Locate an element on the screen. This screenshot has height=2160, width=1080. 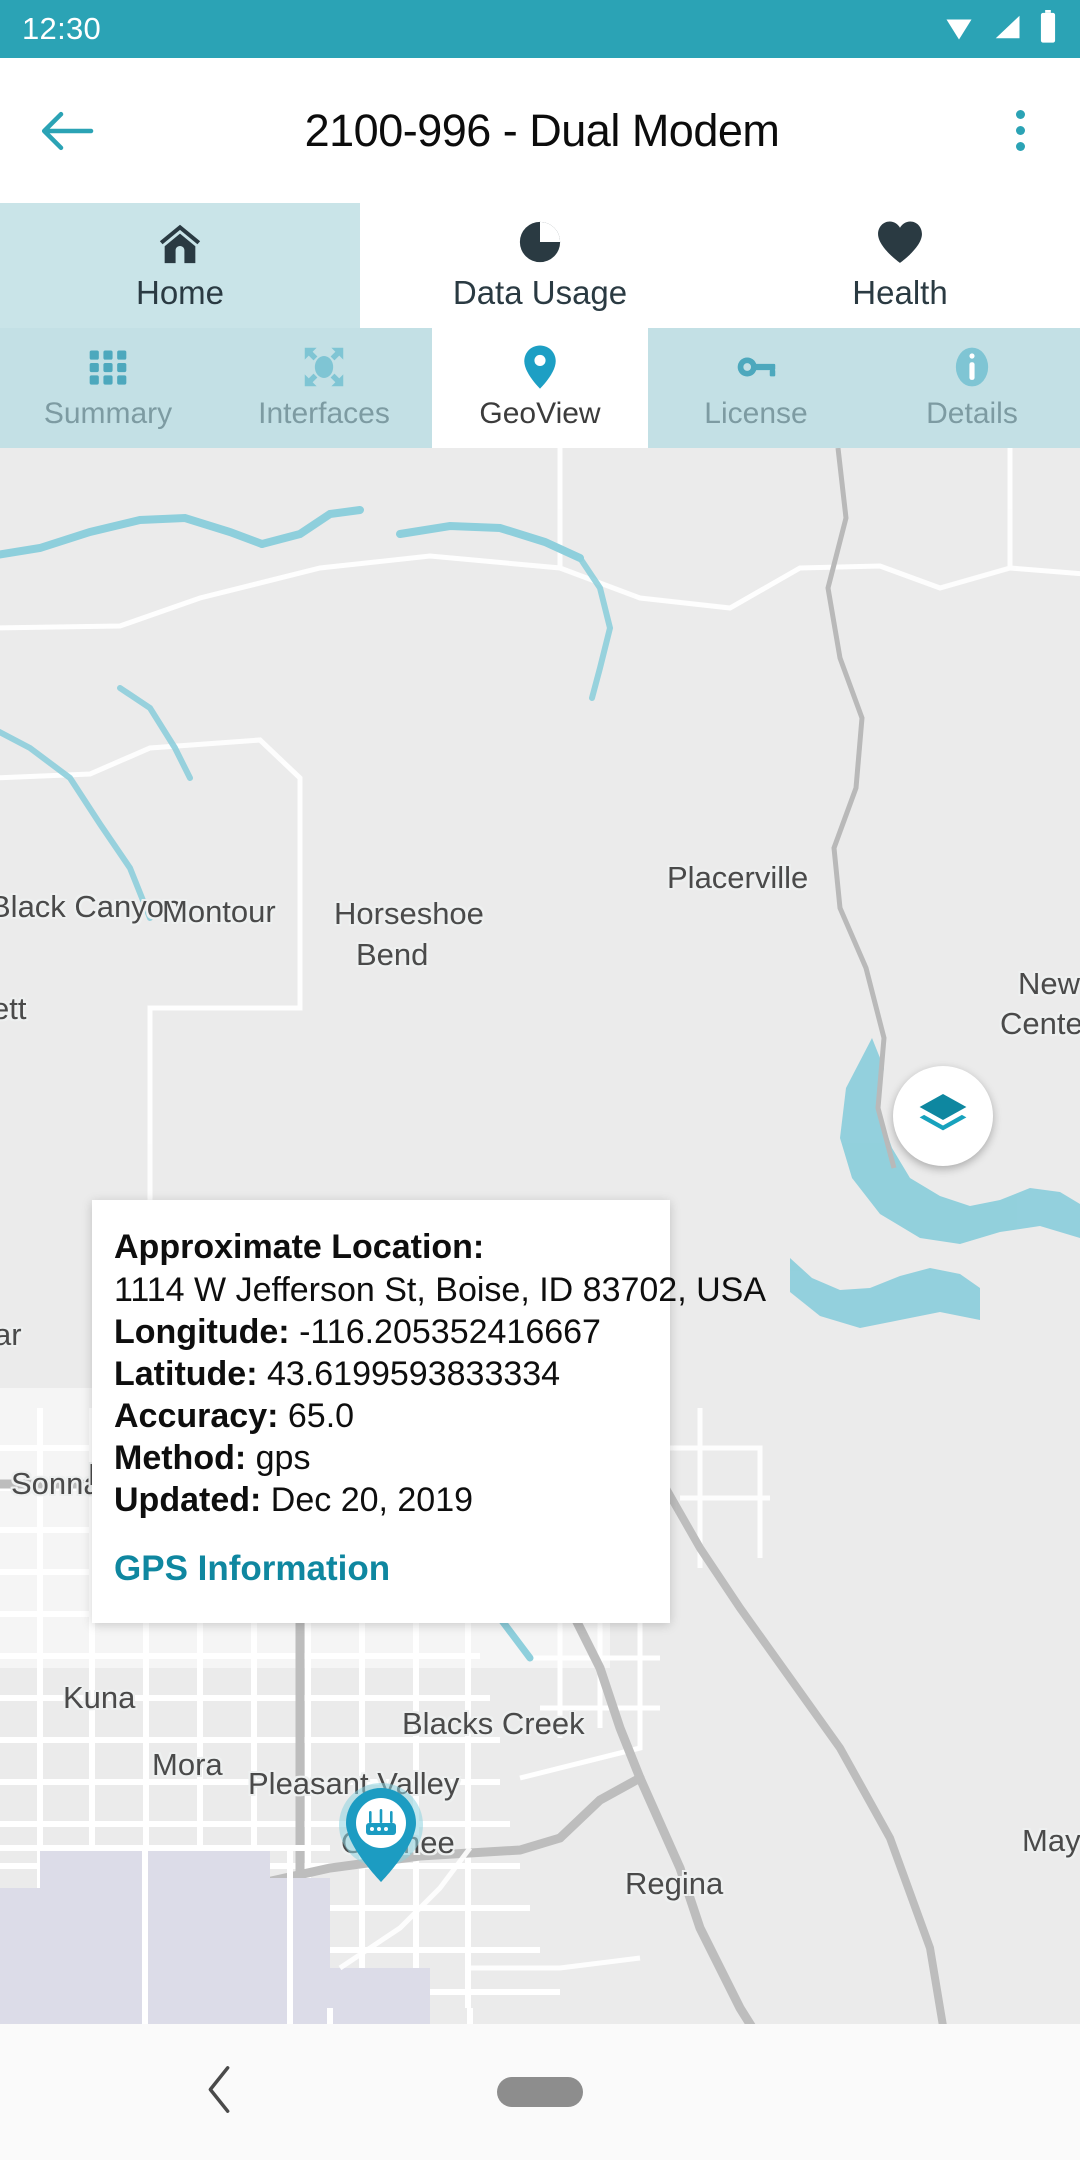
nav-back-button is located at coordinates (219, 2092).